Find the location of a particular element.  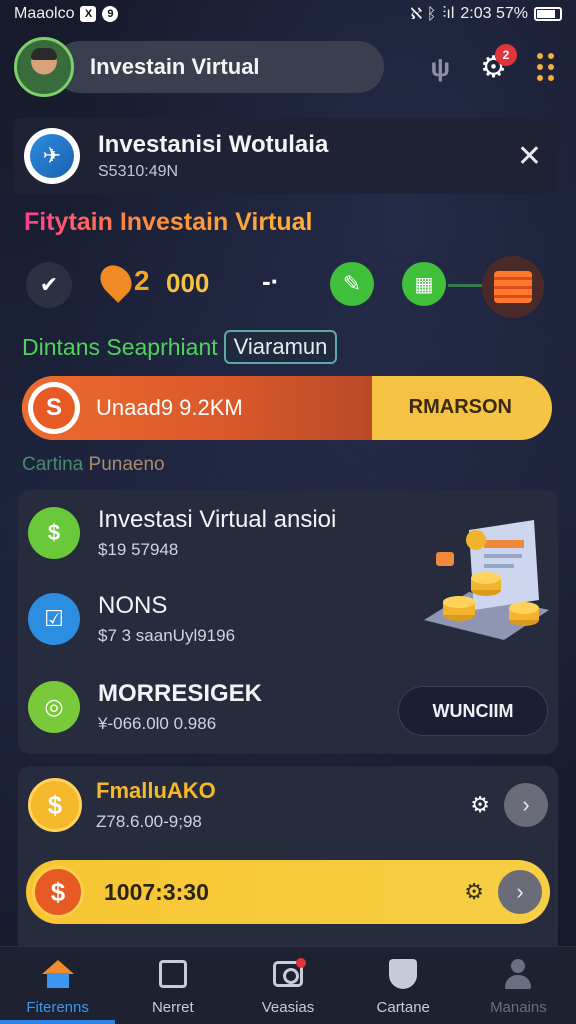

section-title: Fitytain Investain Virtual is located at coordinates (168, 222).